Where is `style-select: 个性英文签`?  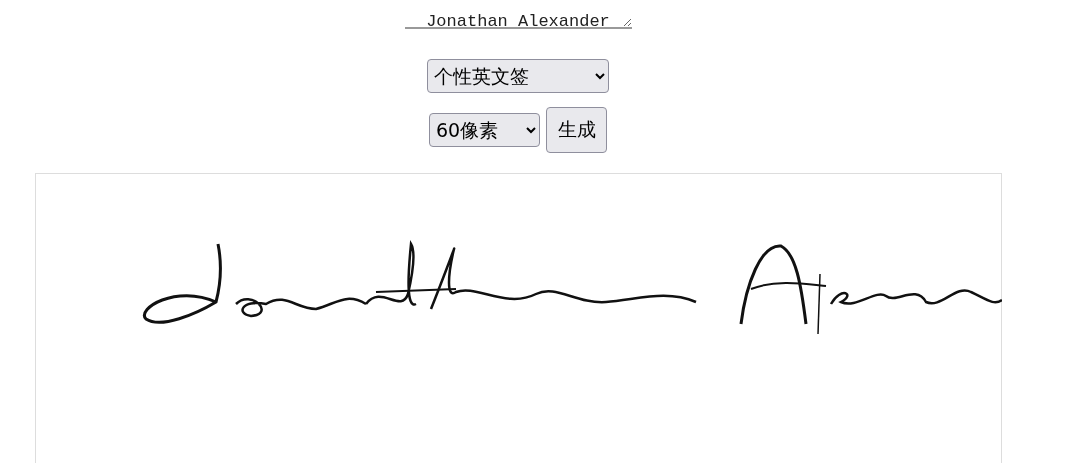
style-select: 个性英文签 is located at coordinates (518, 76).